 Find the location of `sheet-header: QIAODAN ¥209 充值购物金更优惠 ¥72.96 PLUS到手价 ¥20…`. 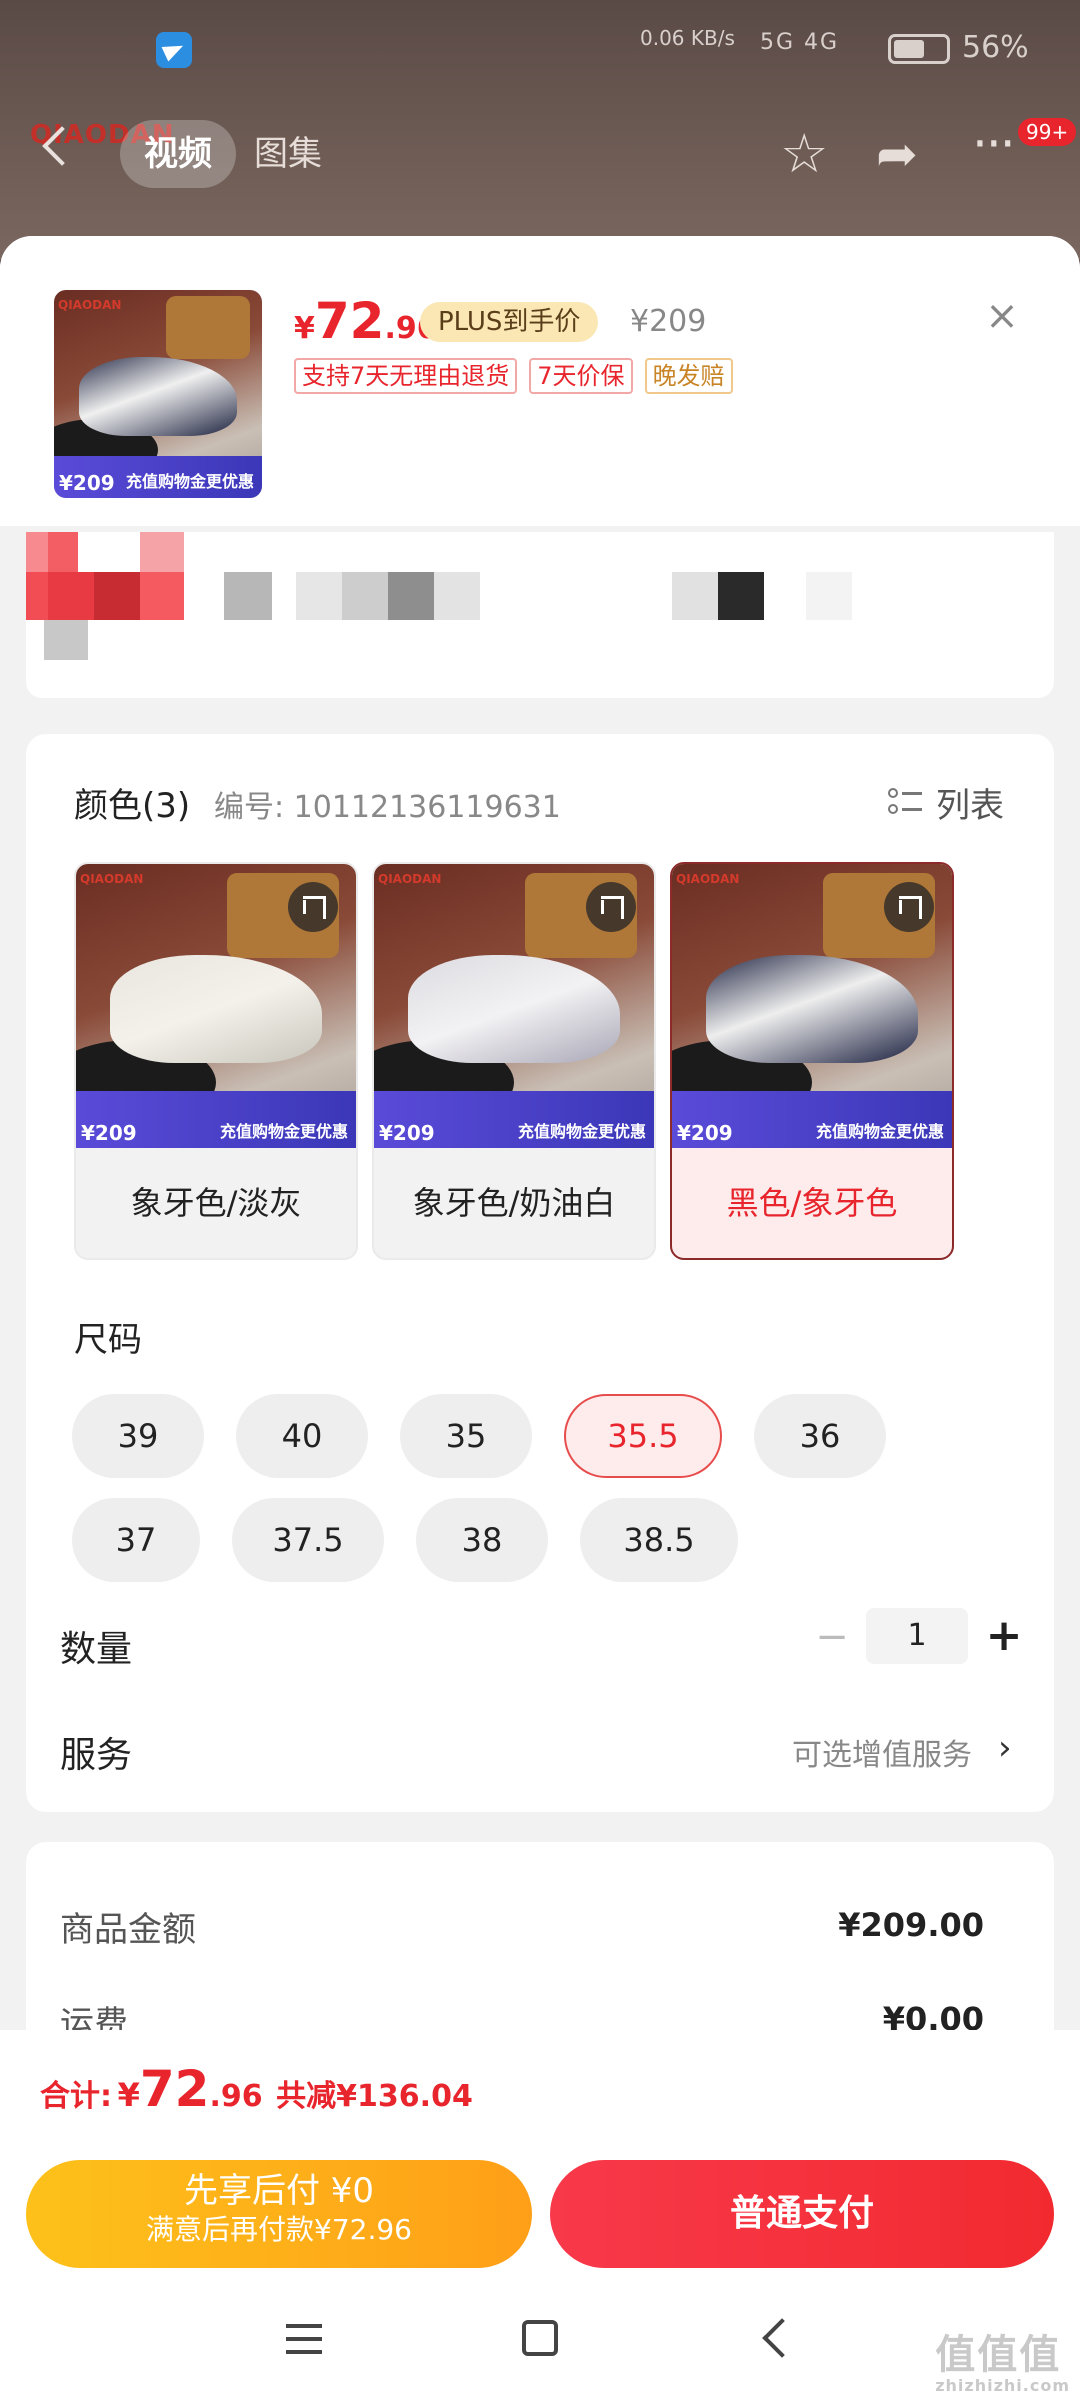

sheet-header: QIAODAN ¥209 充值购物金更优惠 ¥72.96 PLUS到手价 ¥20… is located at coordinates (540, 381).